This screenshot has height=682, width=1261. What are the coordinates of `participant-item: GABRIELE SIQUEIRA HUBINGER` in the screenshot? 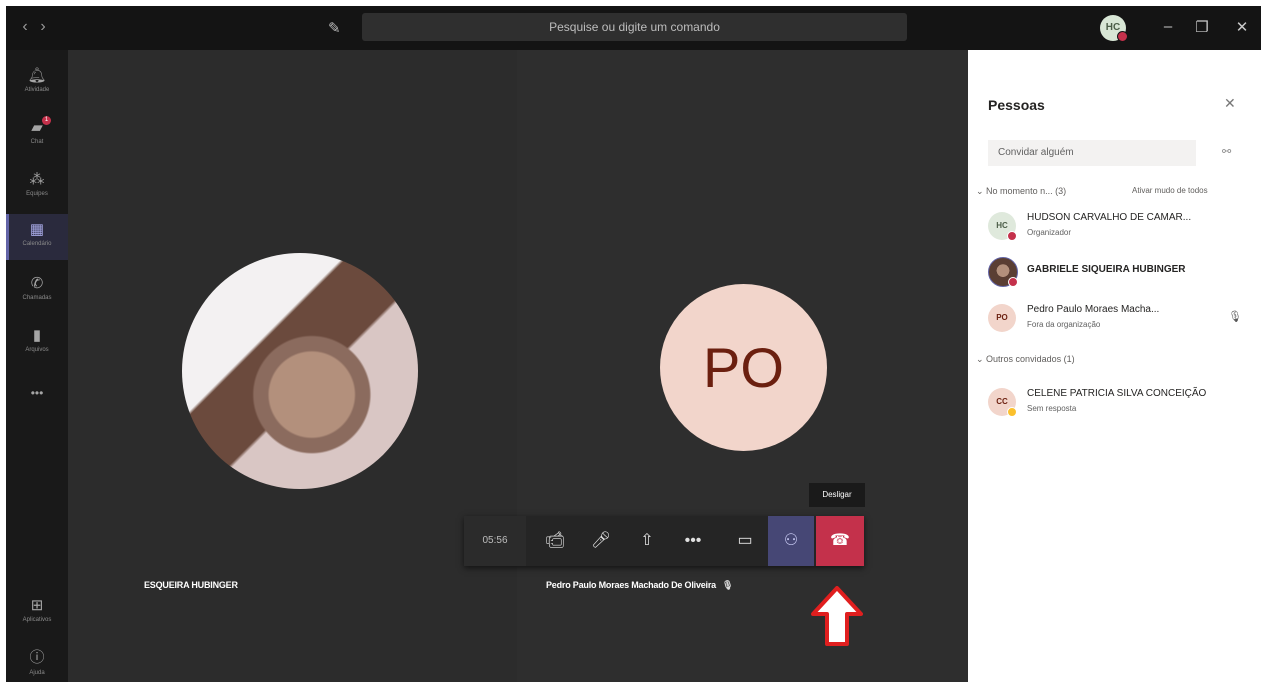 It's located at (1123, 272).